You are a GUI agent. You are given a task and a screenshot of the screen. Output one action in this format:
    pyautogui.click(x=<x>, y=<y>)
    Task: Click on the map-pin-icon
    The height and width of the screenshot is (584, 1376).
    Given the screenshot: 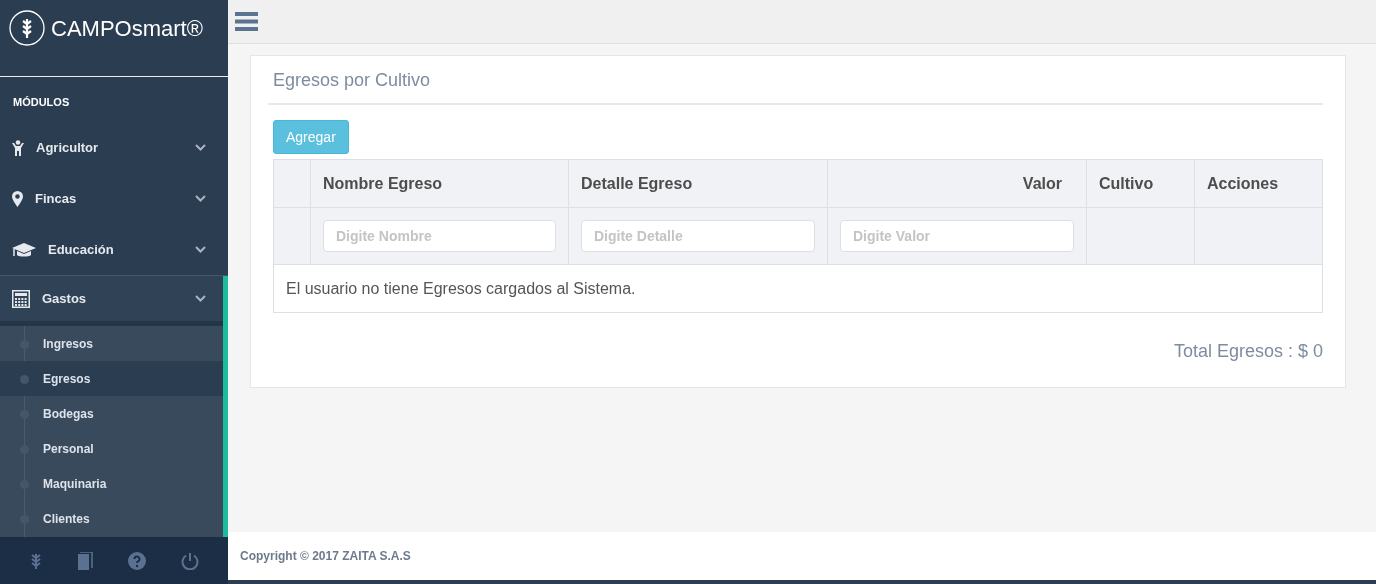 What is the action you would take?
    pyautogui.click(x=17, y=198)
    